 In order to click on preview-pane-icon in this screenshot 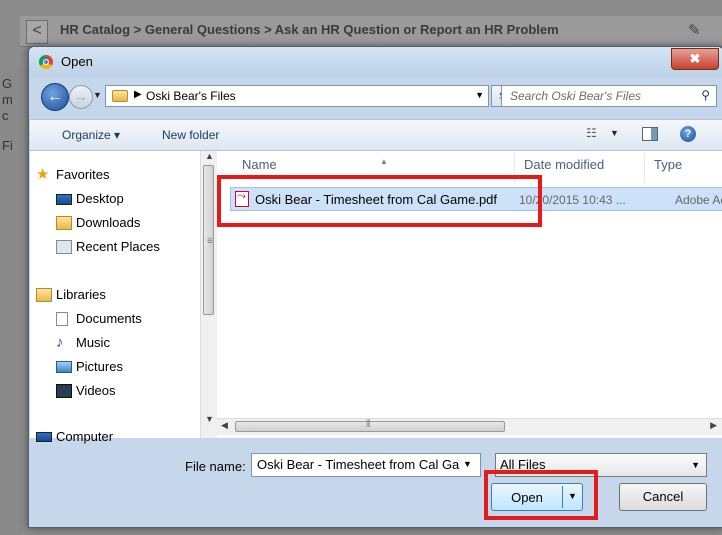, I will do `click(650, 134)`.